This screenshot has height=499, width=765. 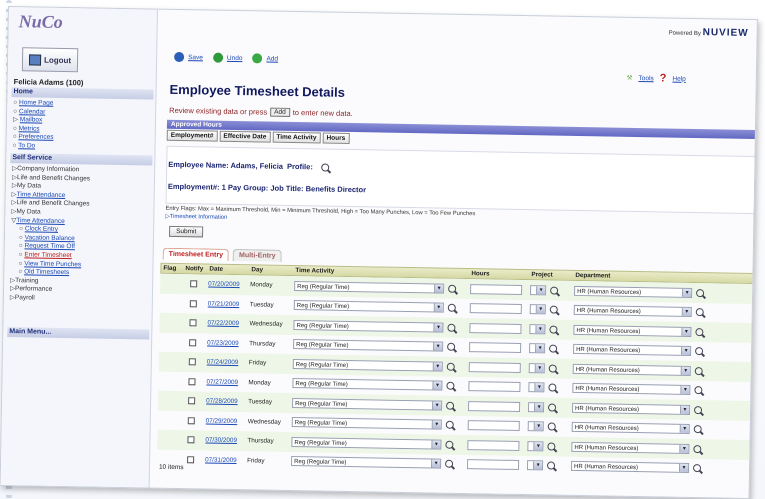 I want to click on self-service-header: Self Service, so click(x=81, y=159).